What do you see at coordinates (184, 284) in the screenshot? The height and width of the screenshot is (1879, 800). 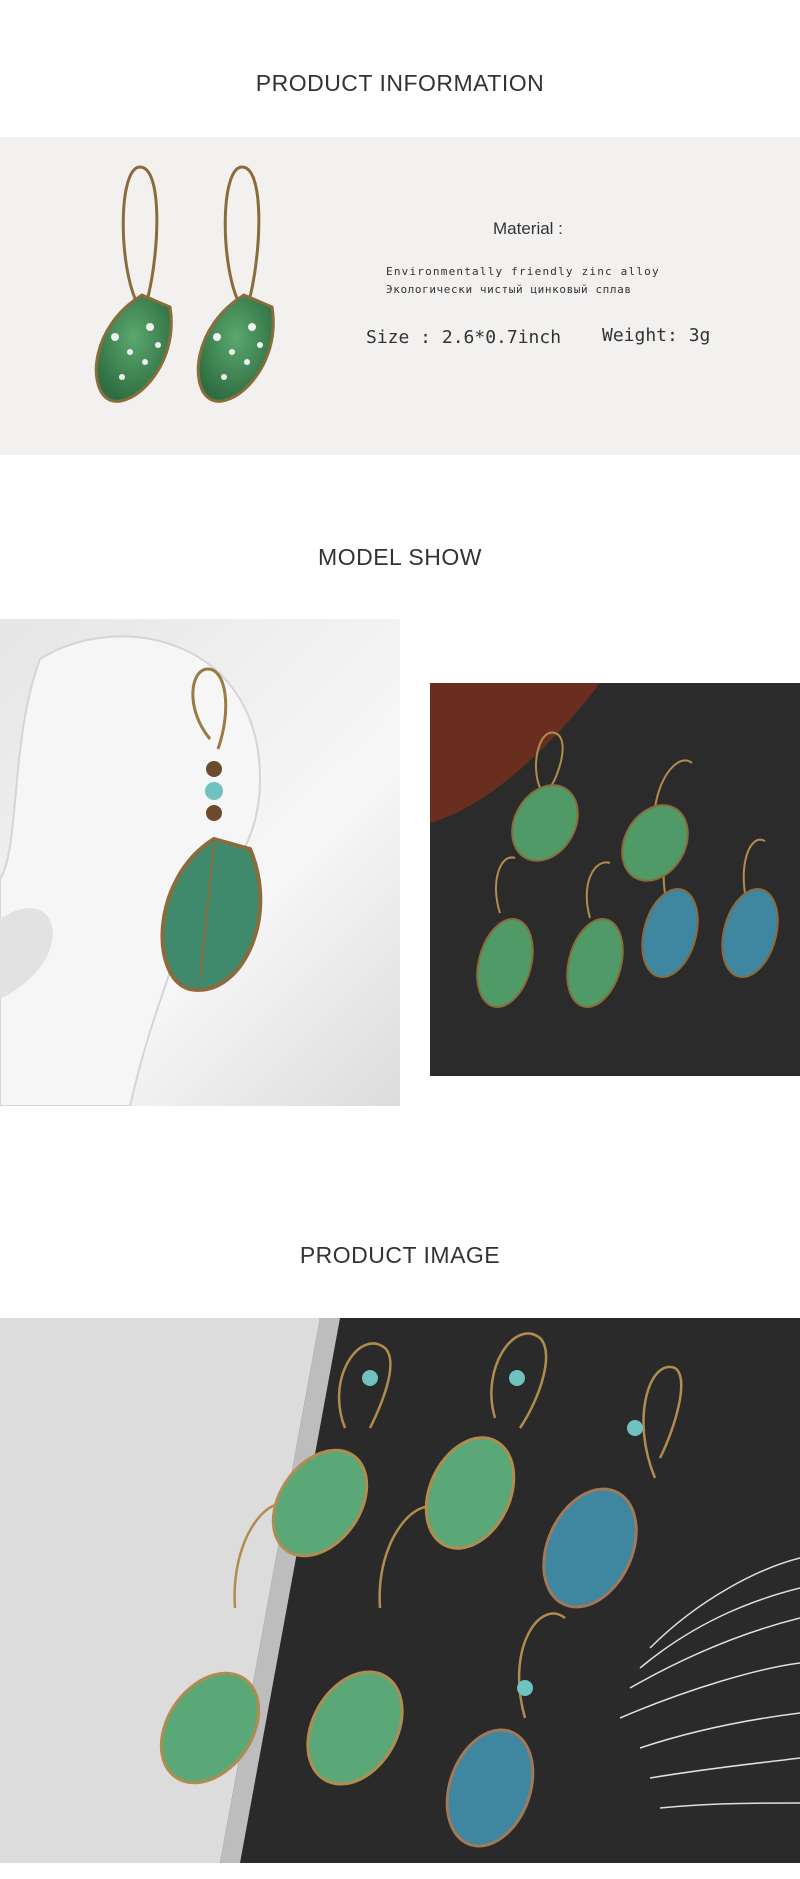 I see `earring-pair-image` at bounding box center [184, 284].